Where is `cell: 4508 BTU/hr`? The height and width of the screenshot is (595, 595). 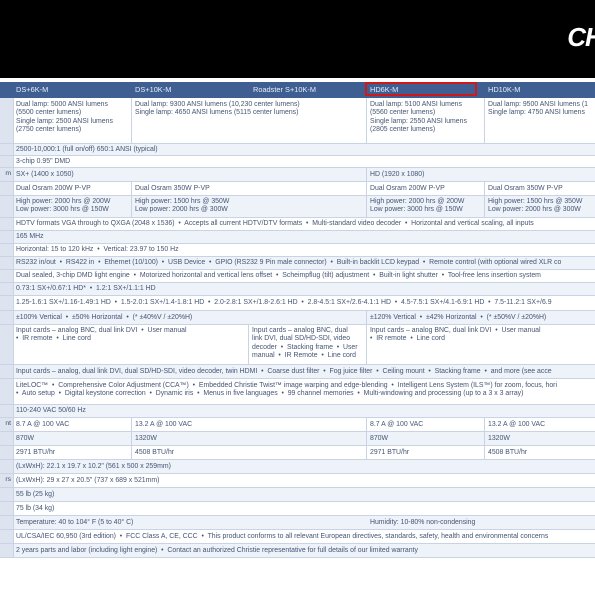 cell: 4508 BTU/hr is located at coordinates (155, 452).